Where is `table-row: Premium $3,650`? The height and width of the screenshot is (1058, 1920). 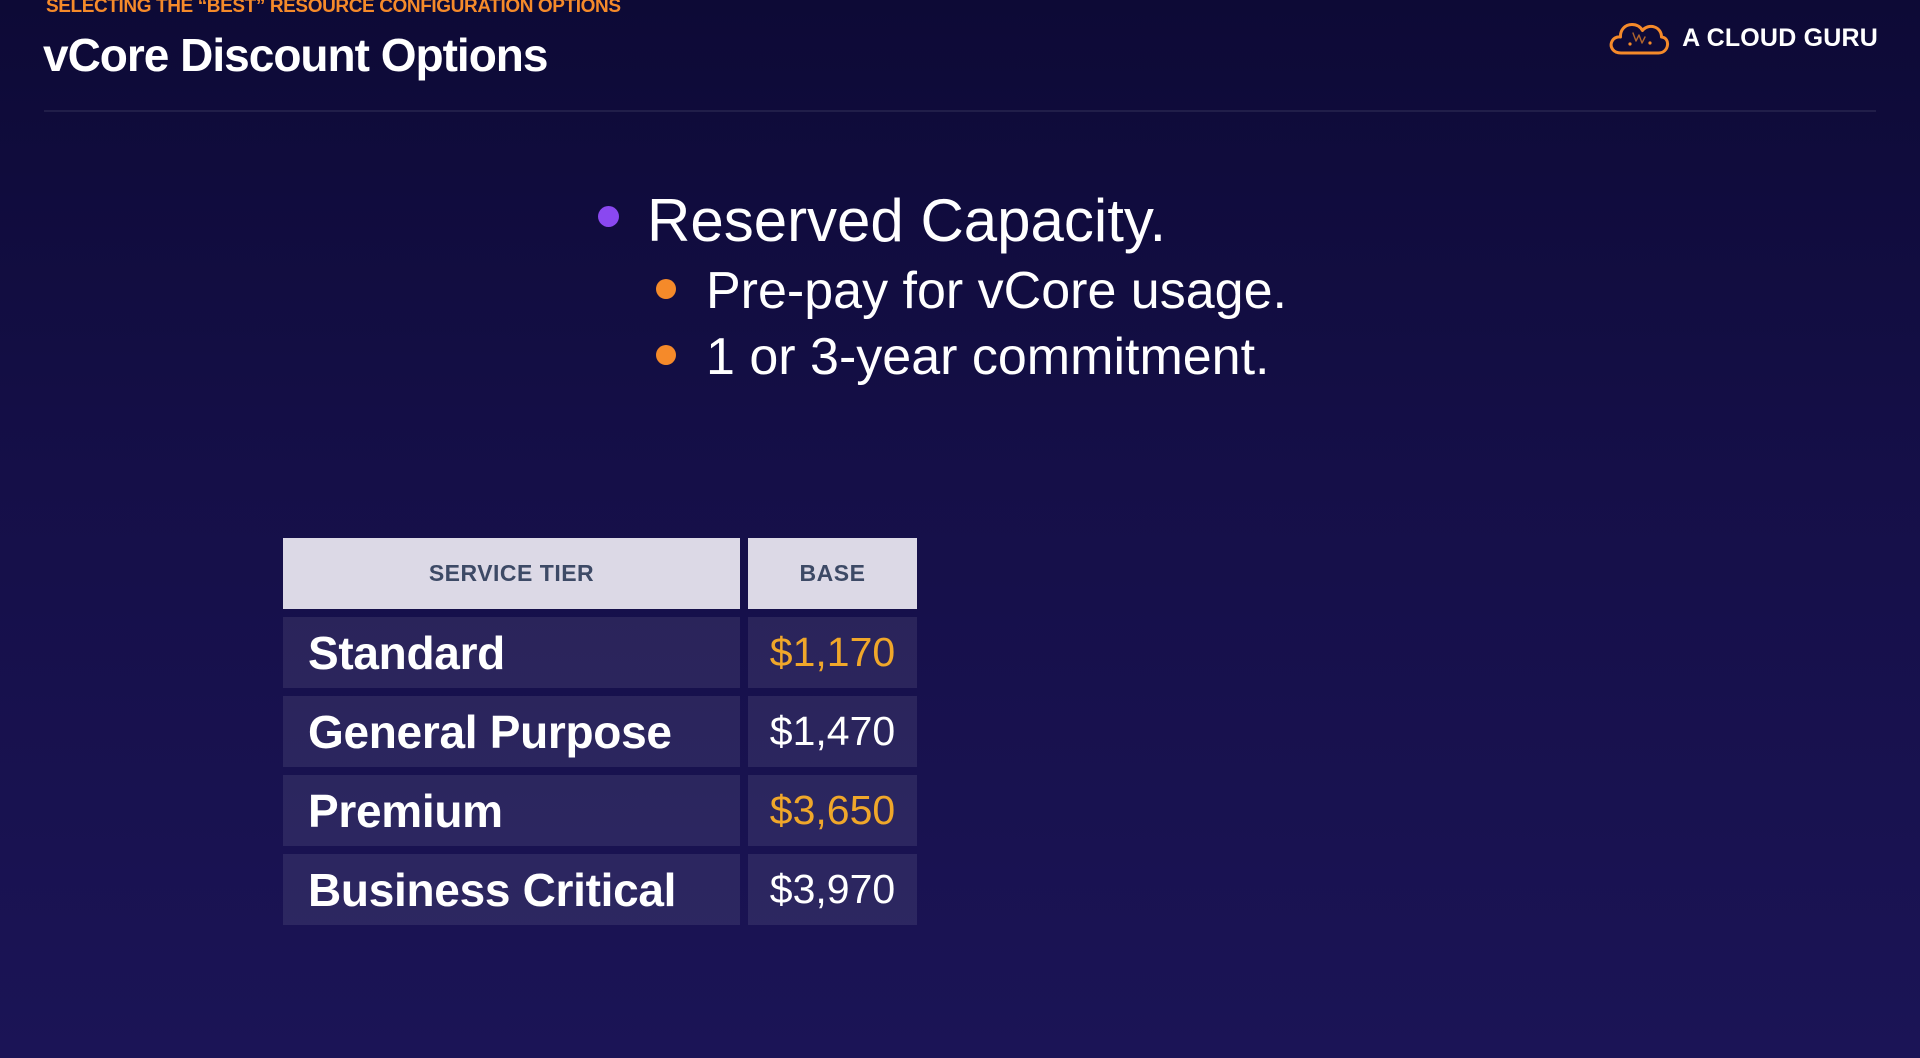 table-row: Premium $3,650 is located at coordinates (600, 810).